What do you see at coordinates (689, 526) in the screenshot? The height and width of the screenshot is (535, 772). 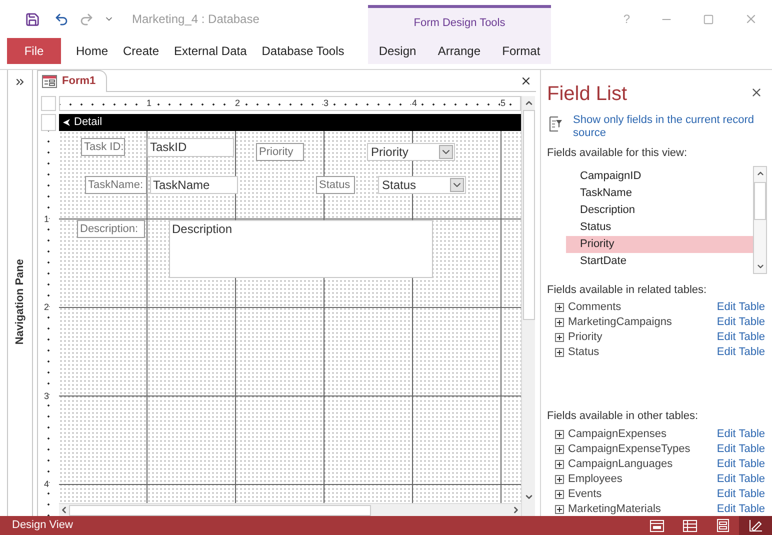 I see `datasheet-view-icon` at bounding box center [689, 526].